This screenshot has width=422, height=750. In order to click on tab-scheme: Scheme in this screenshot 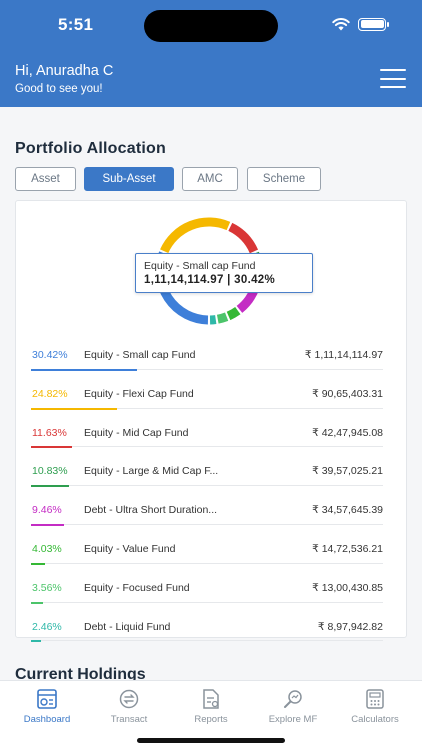, I will do `click(284, 179)`.